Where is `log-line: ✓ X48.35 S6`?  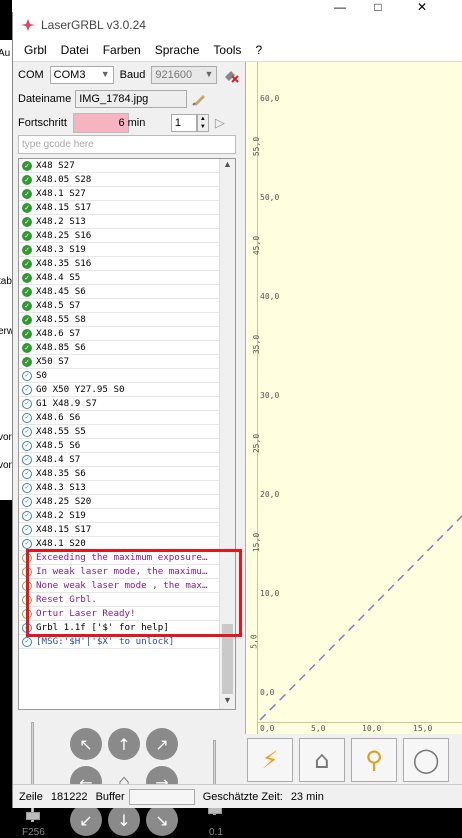
log-line: ✓ X48.35 S6 is located at coordinates (127, 474).